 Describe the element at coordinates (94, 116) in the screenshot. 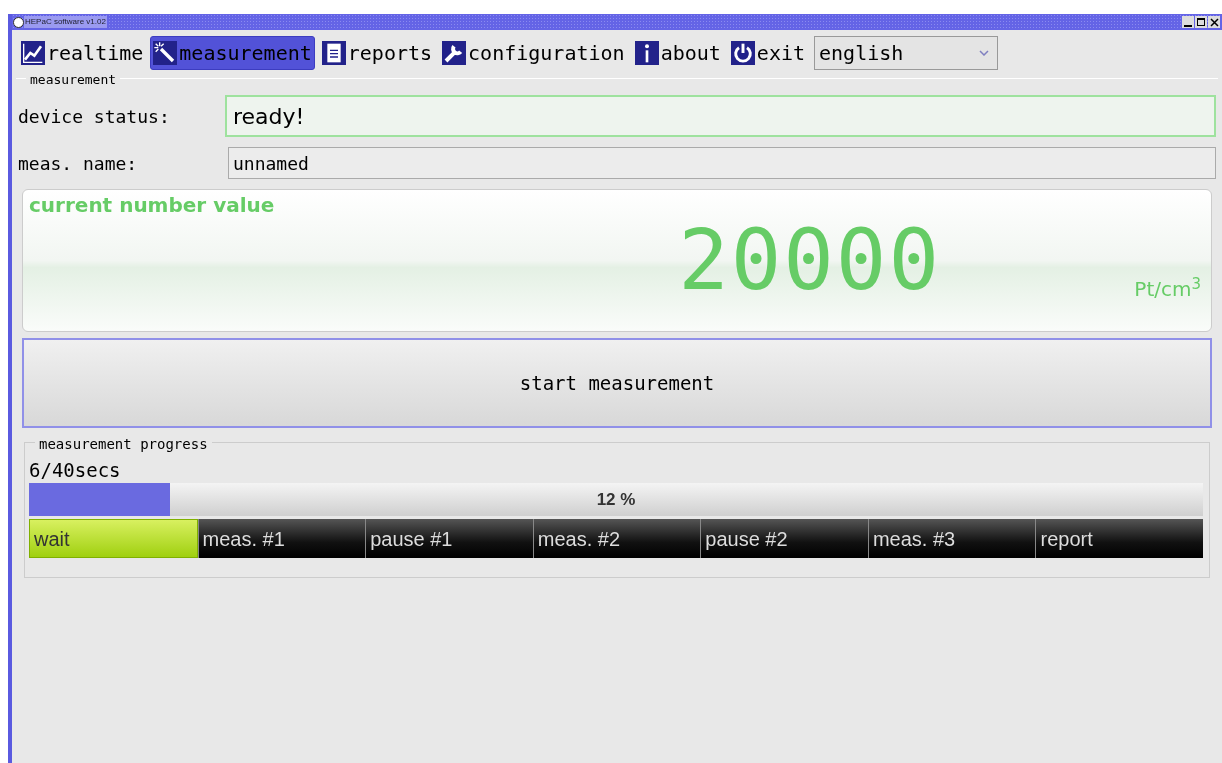

I see `field-label: device status:` at that location.